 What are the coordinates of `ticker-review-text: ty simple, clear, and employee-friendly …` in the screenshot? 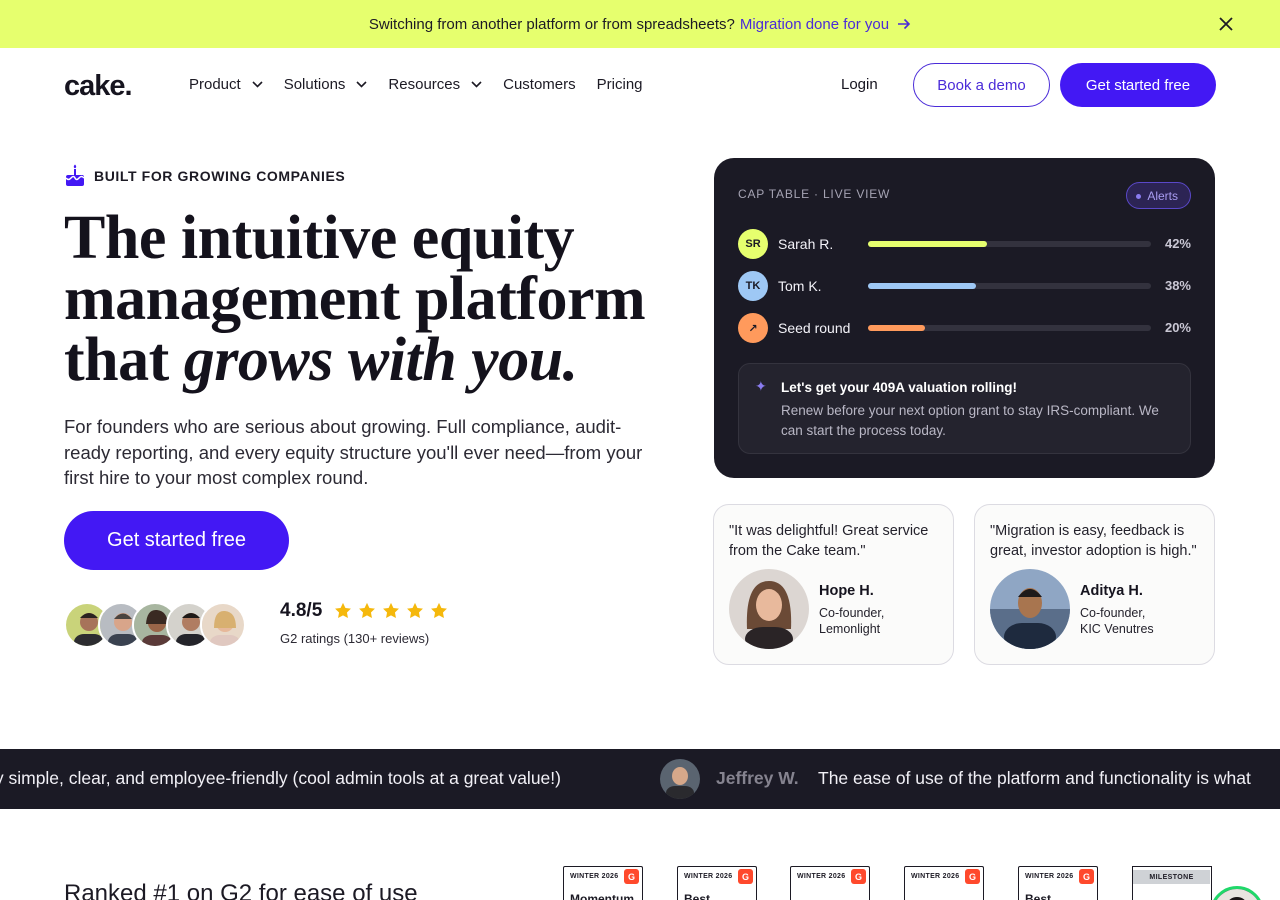 It's located at (280, 778).